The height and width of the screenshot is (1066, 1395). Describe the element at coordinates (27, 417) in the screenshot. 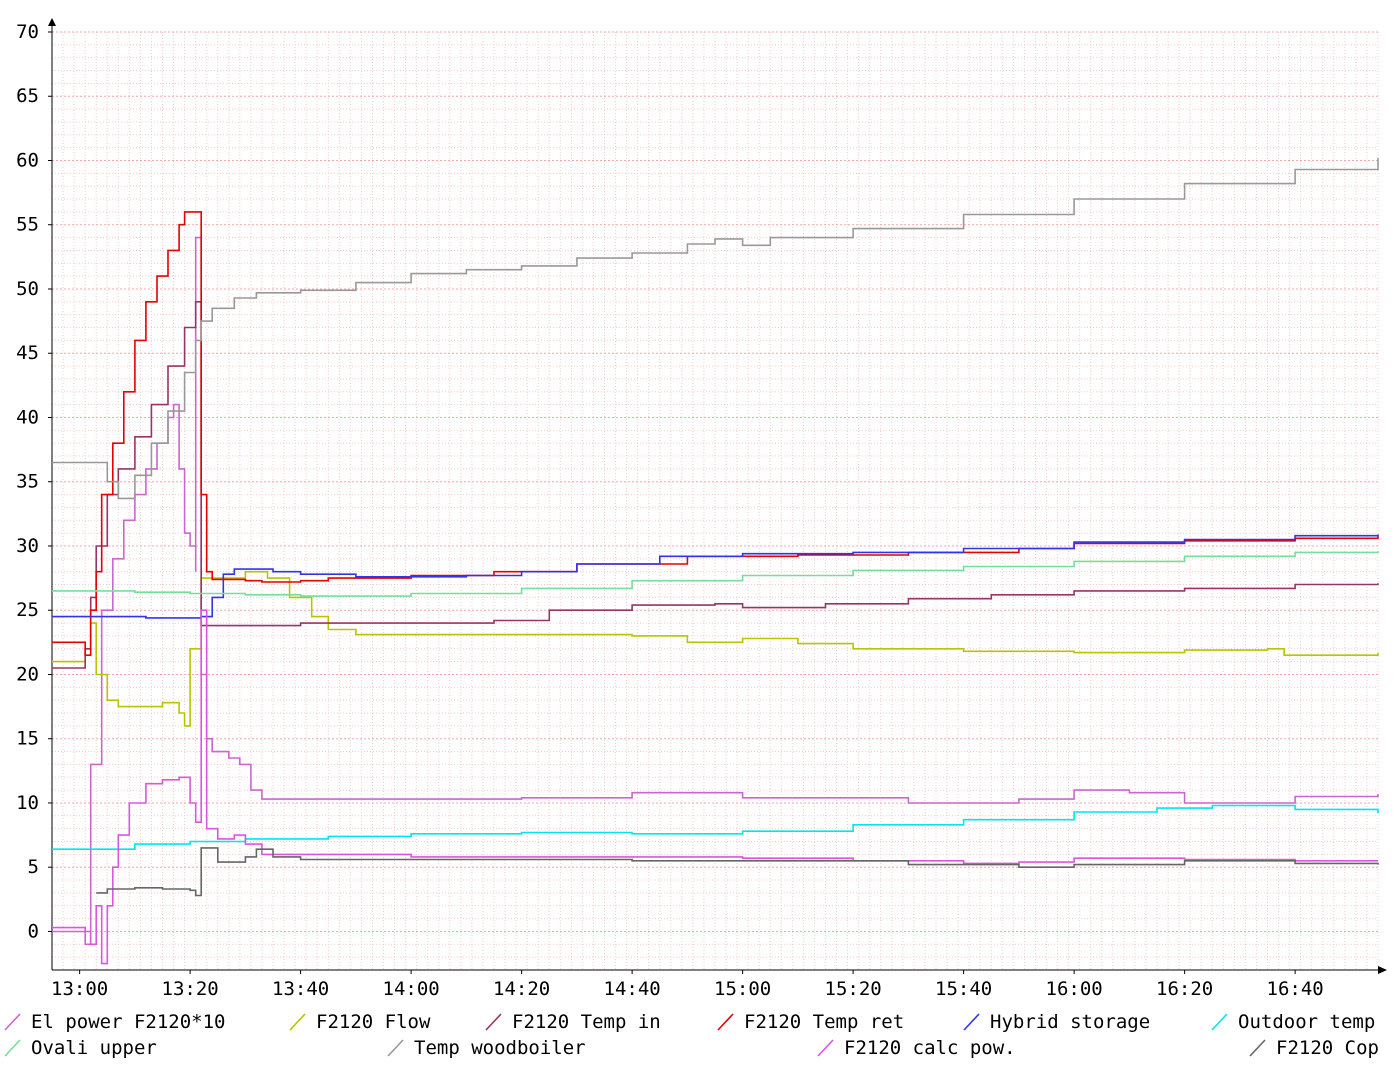

I see `y-tick-label: 40` at that location.